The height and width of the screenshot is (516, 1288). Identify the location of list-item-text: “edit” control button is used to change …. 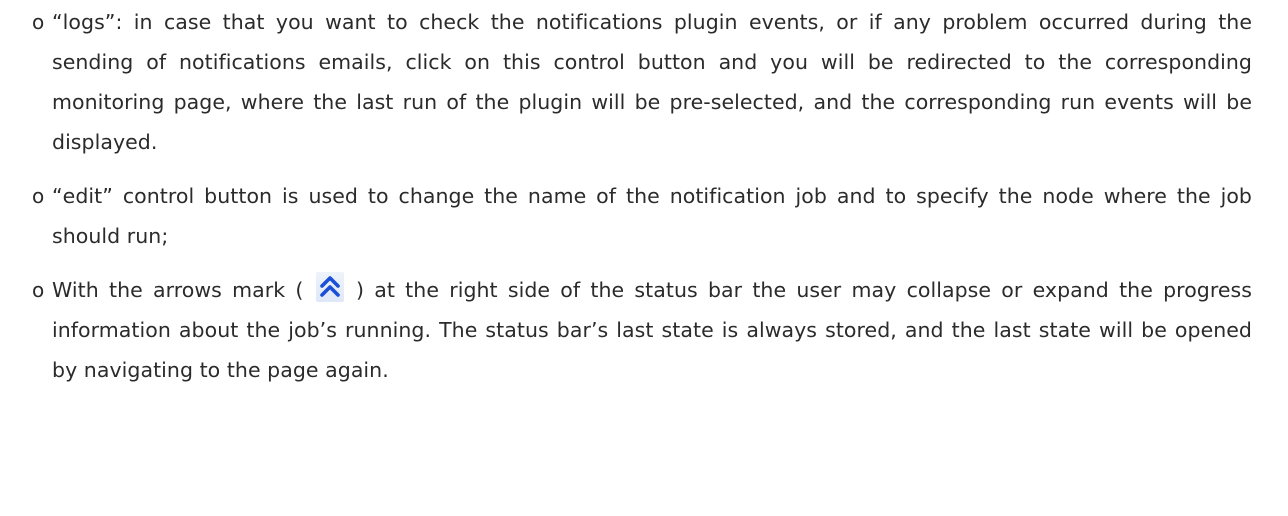
(652, 216).